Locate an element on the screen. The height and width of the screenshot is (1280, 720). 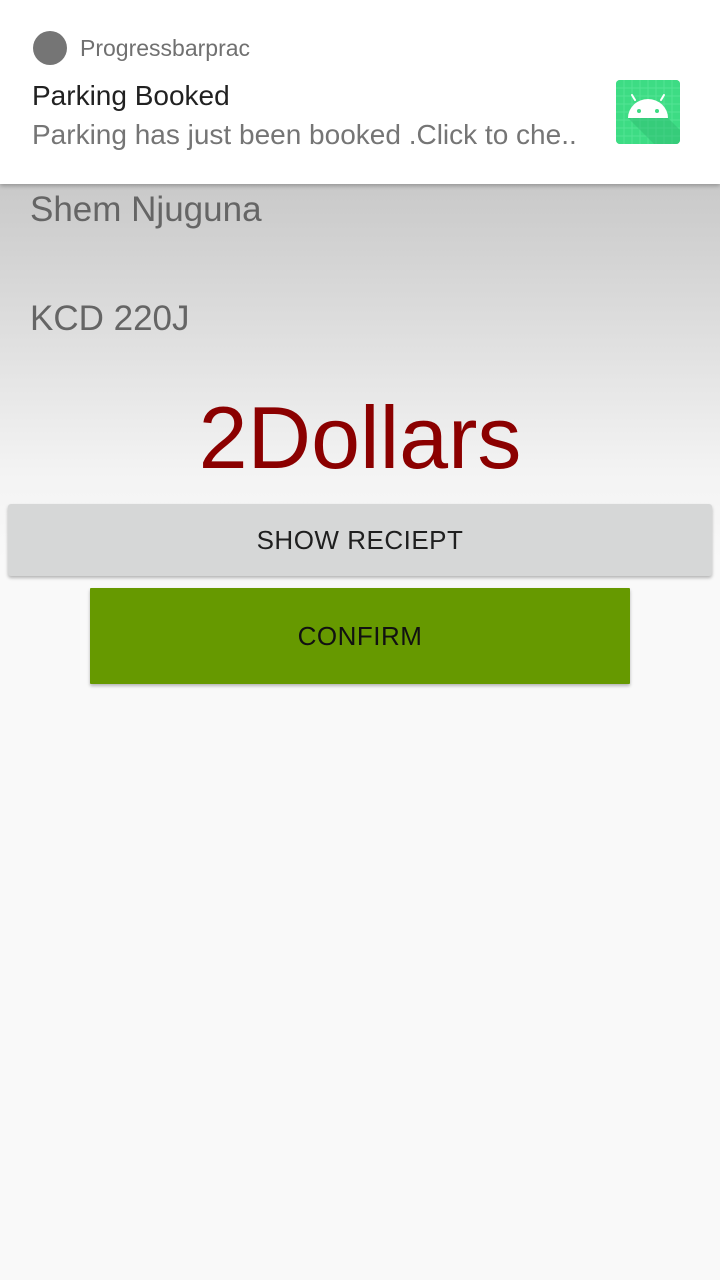
user-name: Shem Njuguna is located at coordinates (146, 209).